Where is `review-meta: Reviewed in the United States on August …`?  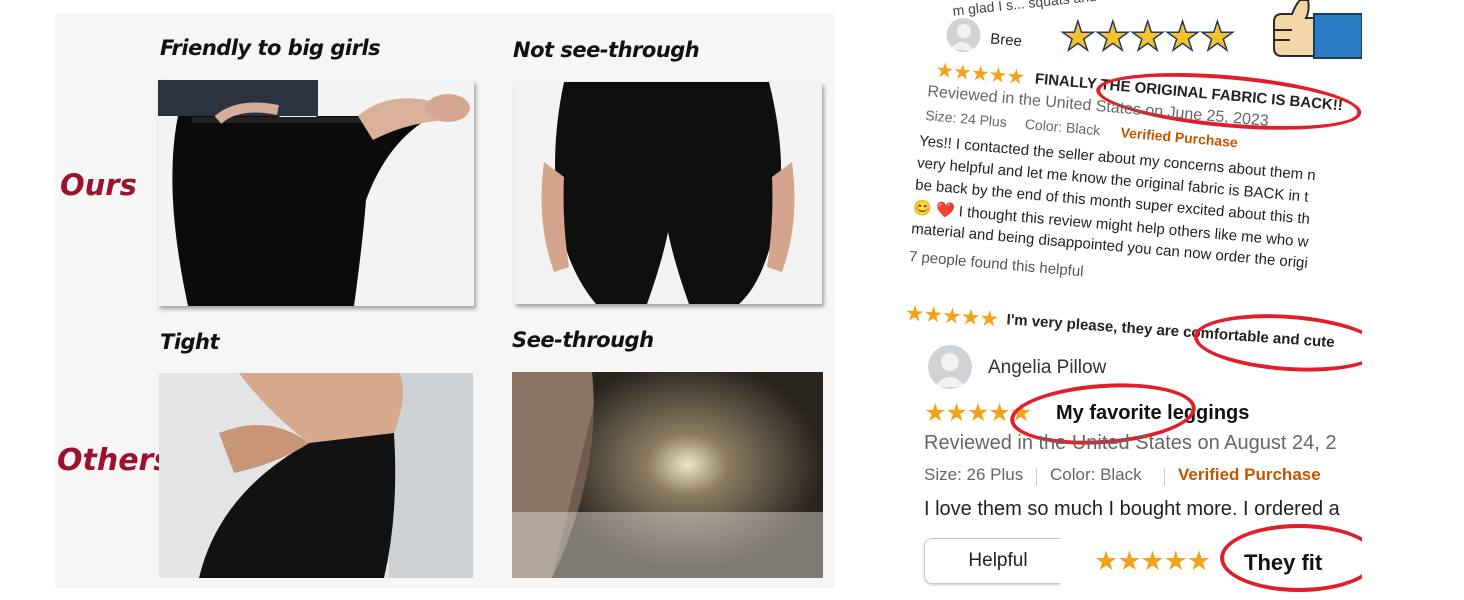
review-meta: Reviewed in the United States on August … is located at coordinates (1130, 443).